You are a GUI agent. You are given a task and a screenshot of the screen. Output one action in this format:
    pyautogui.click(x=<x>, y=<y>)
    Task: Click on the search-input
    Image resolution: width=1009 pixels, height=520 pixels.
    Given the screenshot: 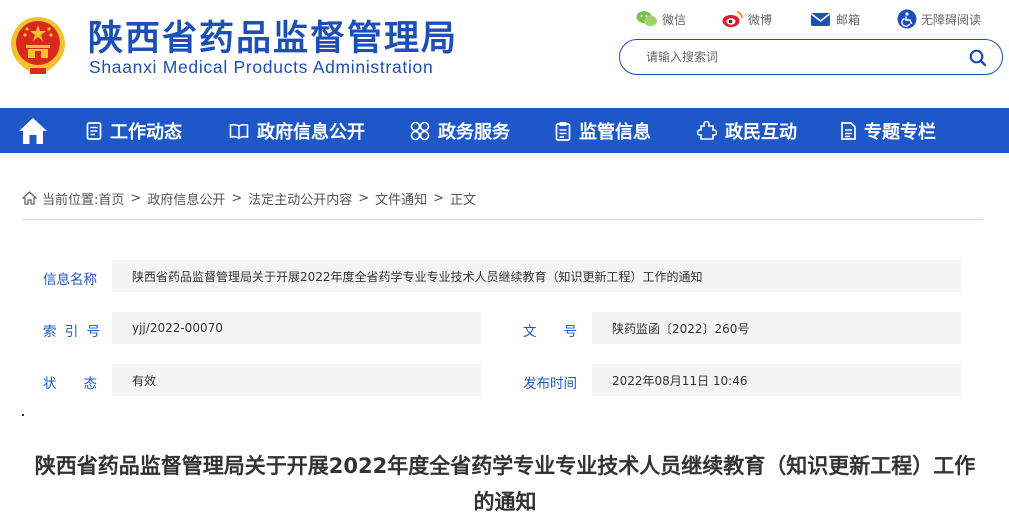 What is the action you would take?
    pyautogui.click(x=796, y=57)
    